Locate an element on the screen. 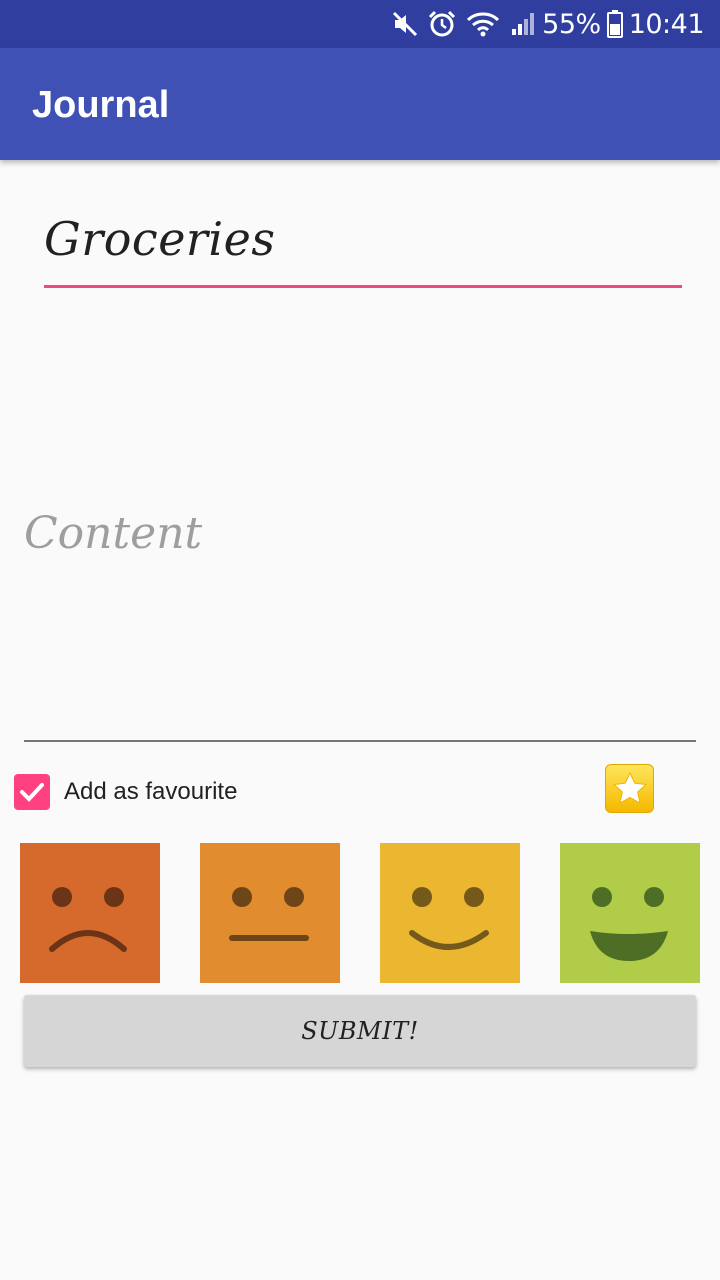 The width and height of the screenshot is (720, 1280). content-input-underline is located at coordinates (360, 741).